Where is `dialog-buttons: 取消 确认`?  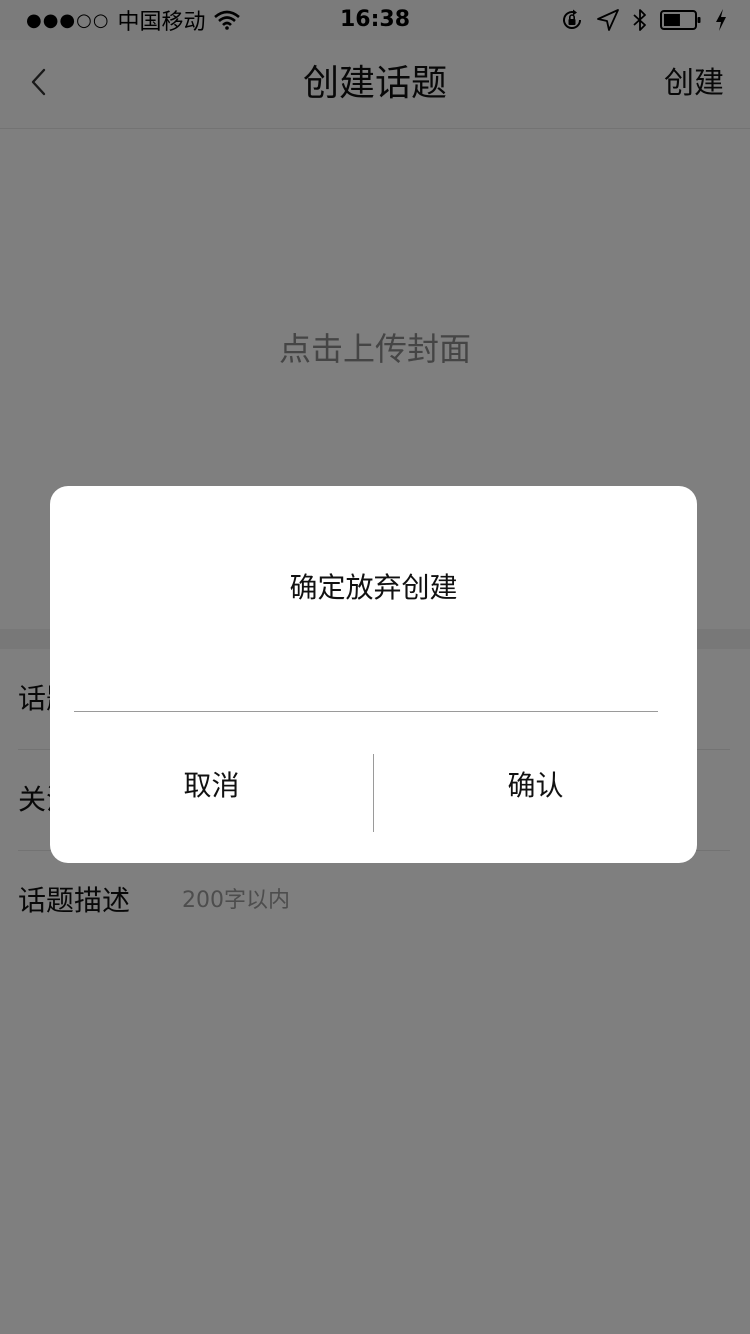 dialog-buttons: 取消 确认 is located at coordinates (373, 787).